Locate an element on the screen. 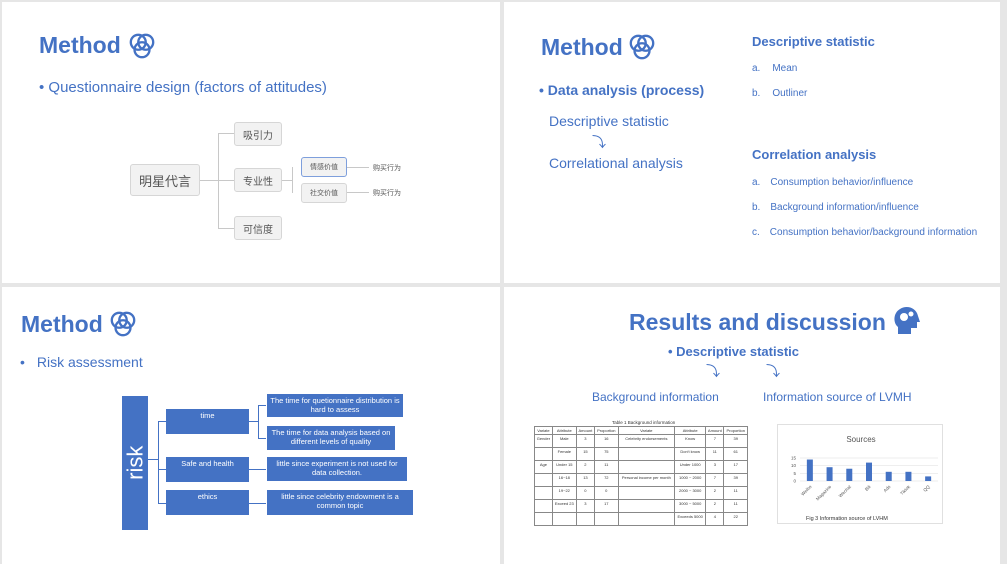 The width and height of the screenshot is (1007, 564). table-row: Exceed 23 3 17 3000 ~ 5000 2 11 is located at coordinates (641, 506).